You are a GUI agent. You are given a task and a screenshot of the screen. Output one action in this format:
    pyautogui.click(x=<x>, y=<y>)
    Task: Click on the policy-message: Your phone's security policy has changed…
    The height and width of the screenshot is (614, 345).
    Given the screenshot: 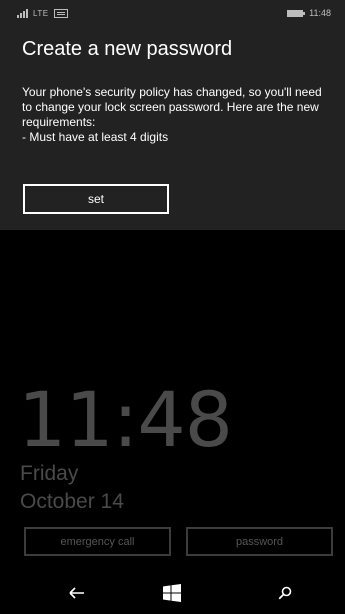 What is the action you would take?
    pyautogui.click(x=172, y=107)
    